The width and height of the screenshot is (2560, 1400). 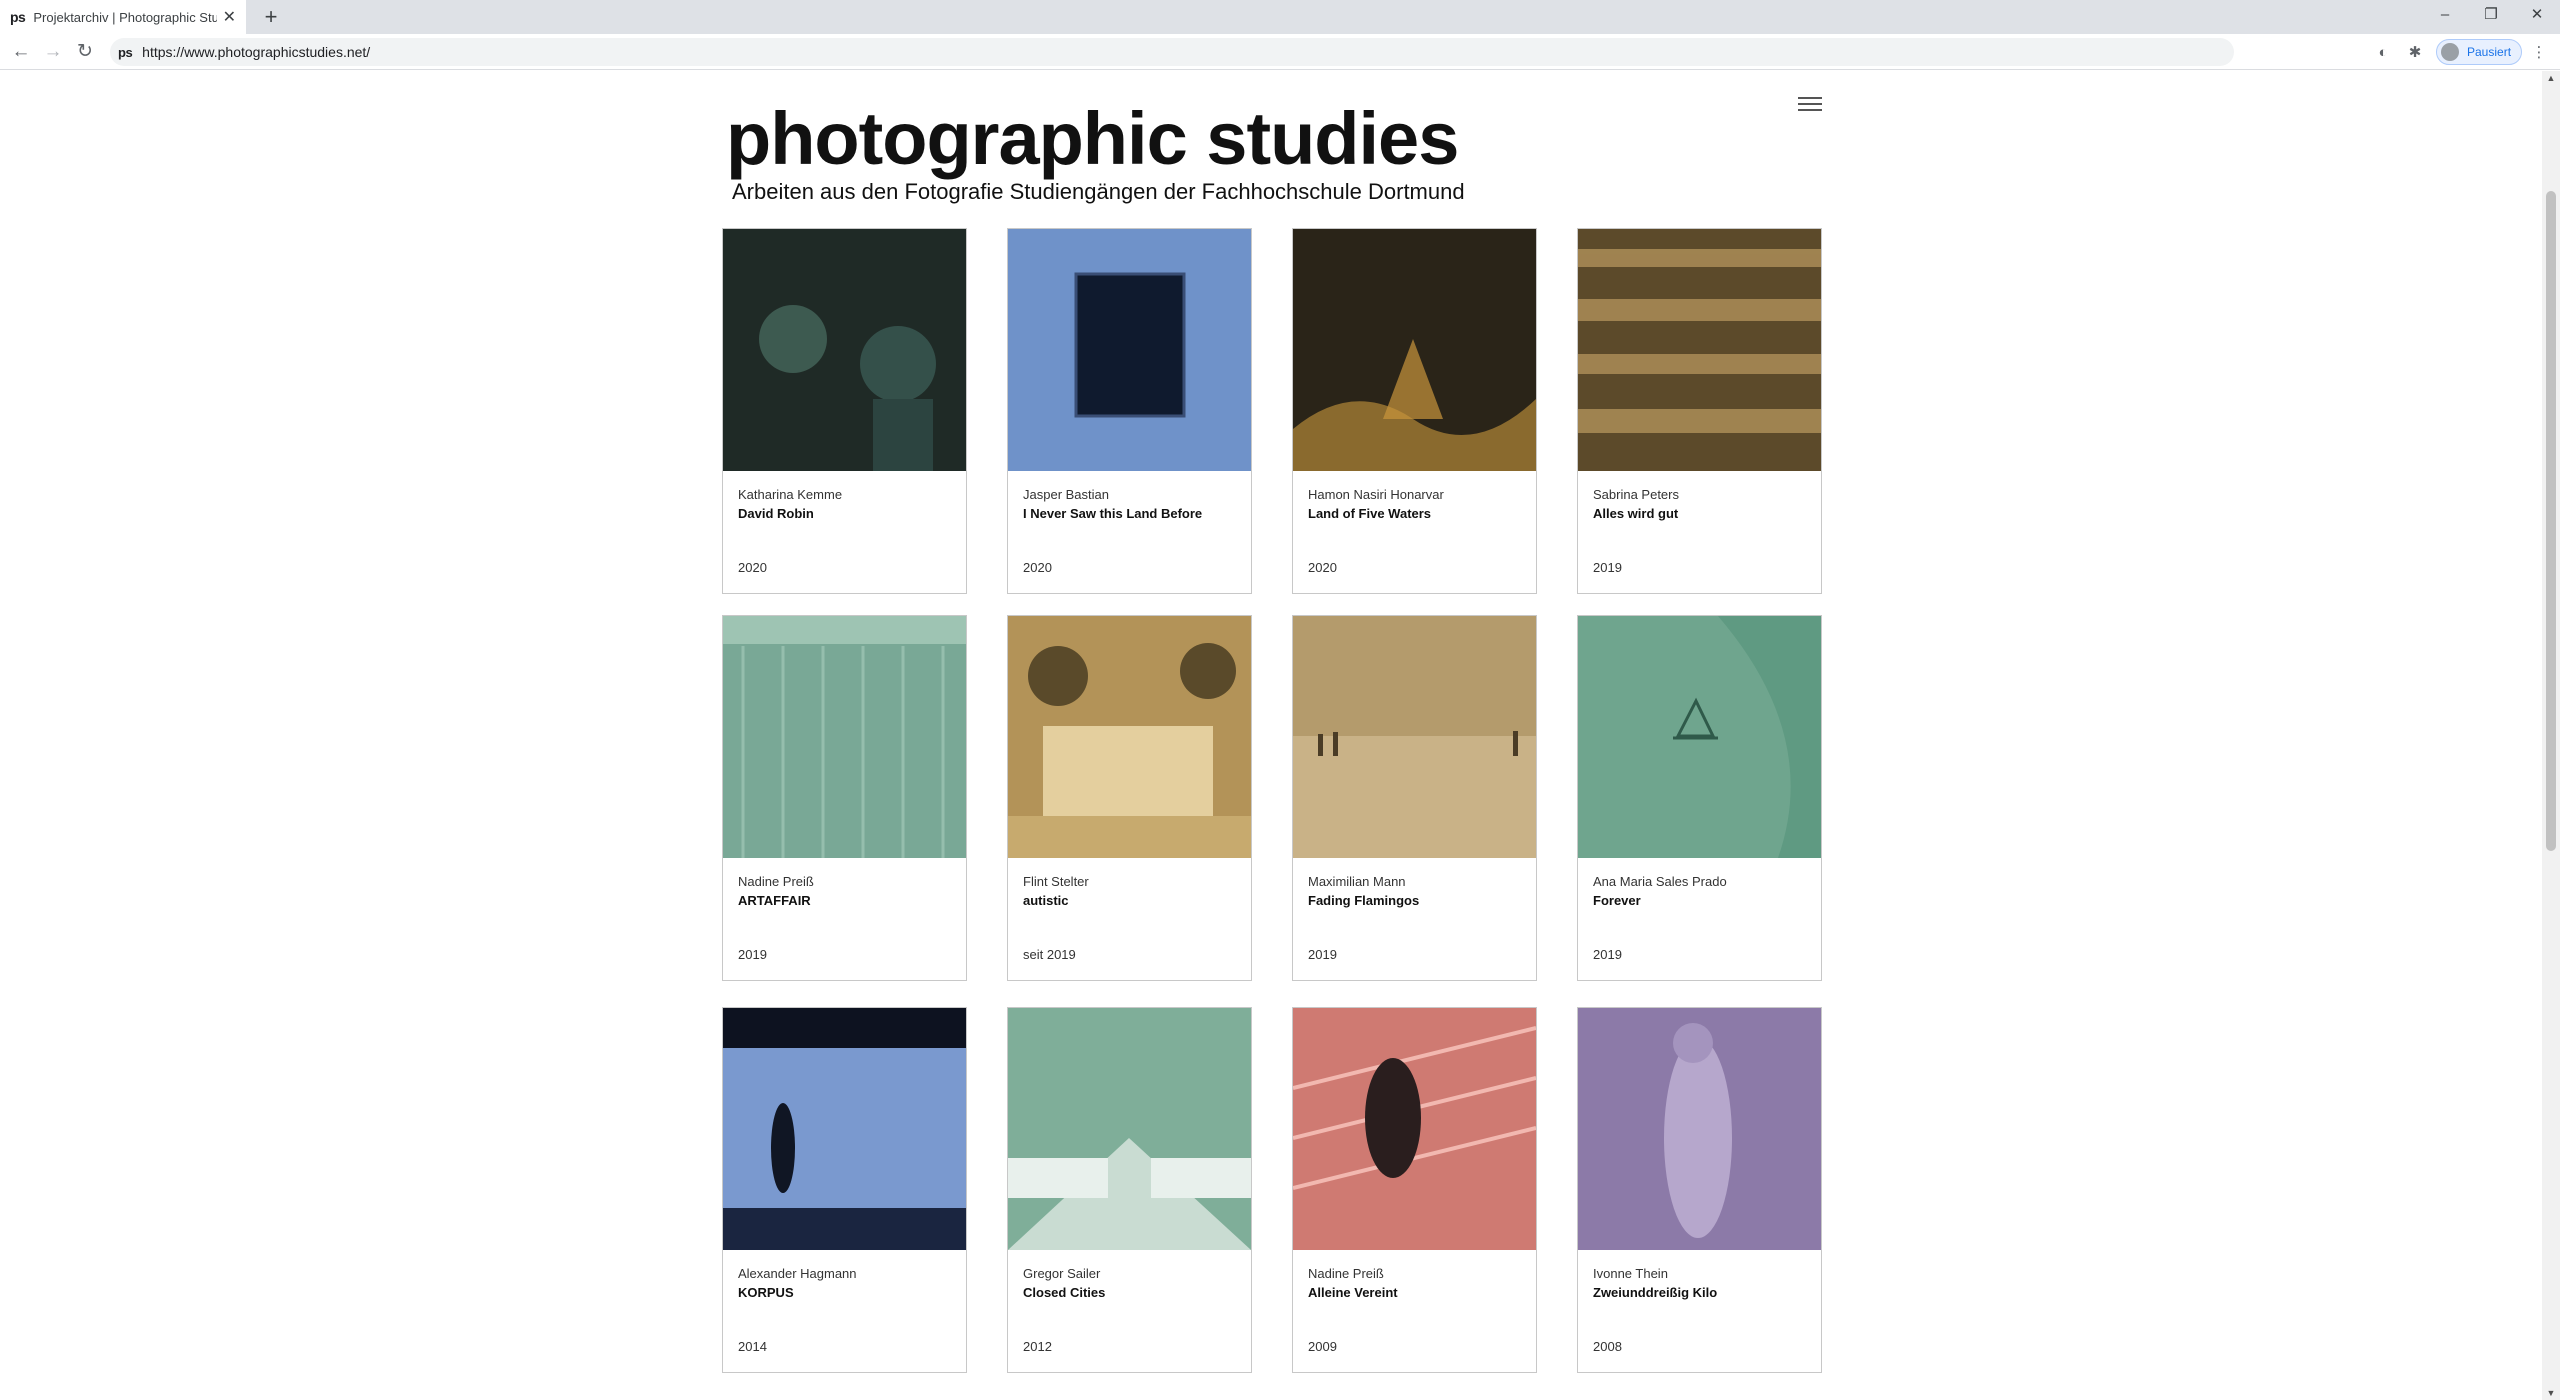 I want to click on site-info-icon: ps, so click(x=125, y=52).